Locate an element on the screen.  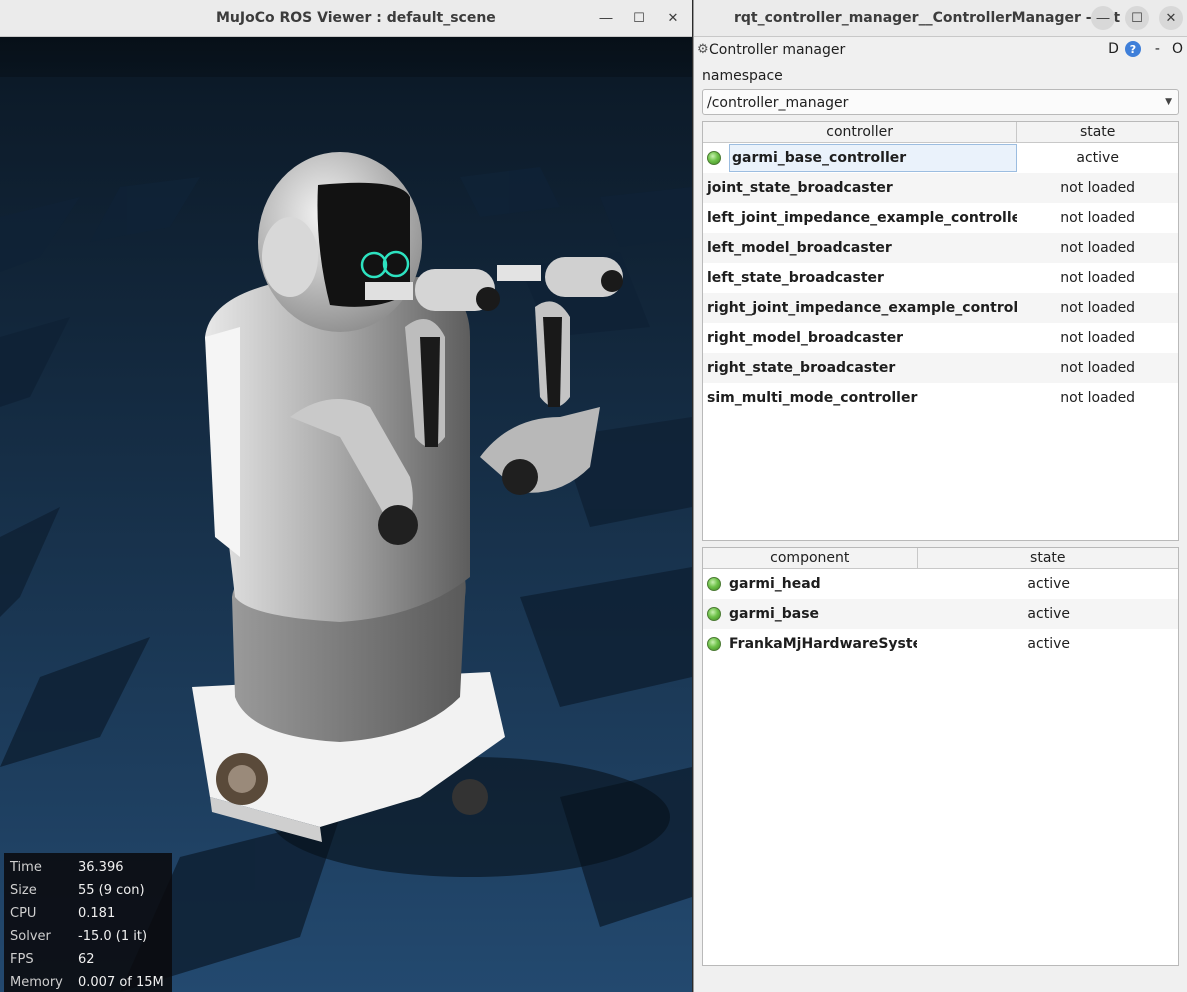
info-label: Size is located at coordinates (23, 890).